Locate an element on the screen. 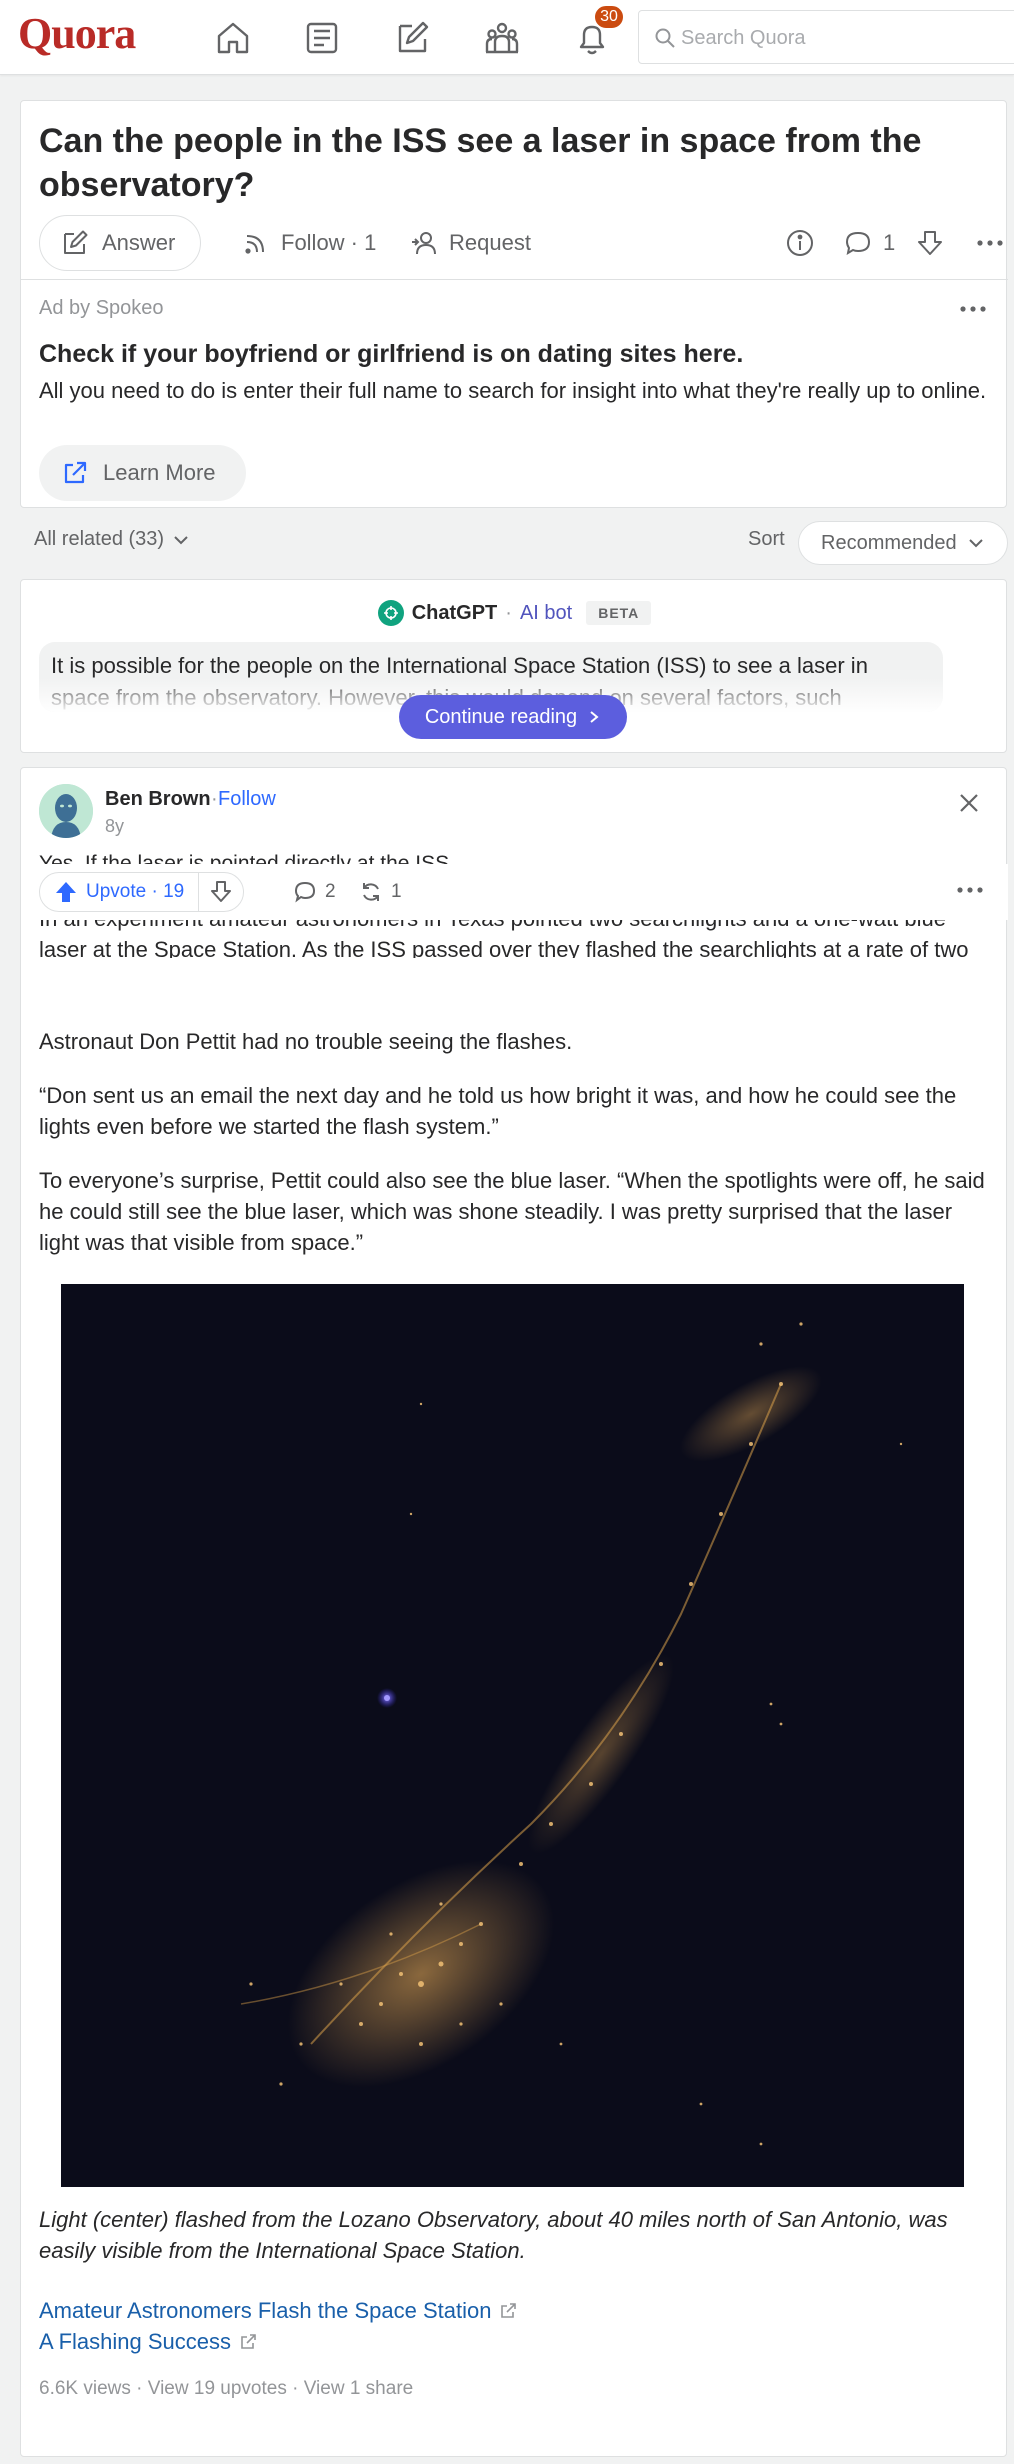 This screenshot has width=1014, height=2464. continue-reading-button: Continue reading is located at coordinates (513, 717).